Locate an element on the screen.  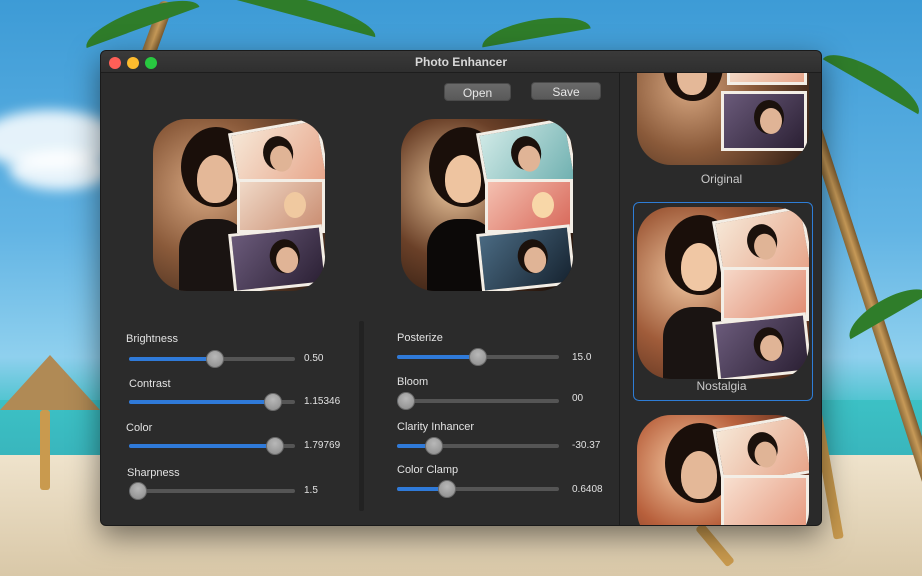
filter-thumb-nostalgia is located at coordinates (723, 293).